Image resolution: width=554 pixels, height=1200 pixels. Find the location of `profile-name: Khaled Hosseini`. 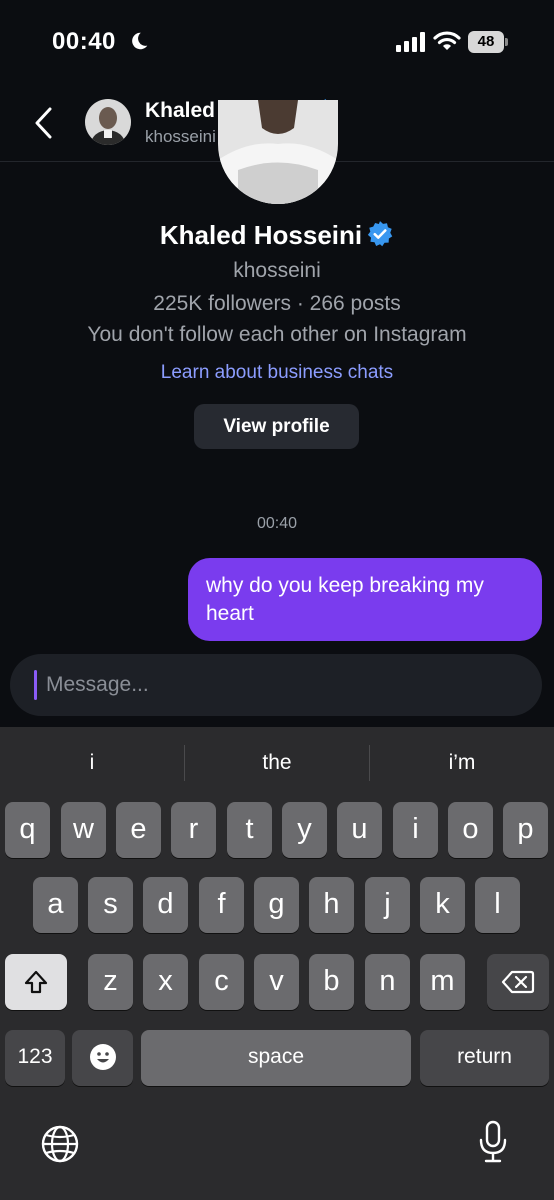

profile-name: Khaled Hosseini is located at coordinates (277, 235).